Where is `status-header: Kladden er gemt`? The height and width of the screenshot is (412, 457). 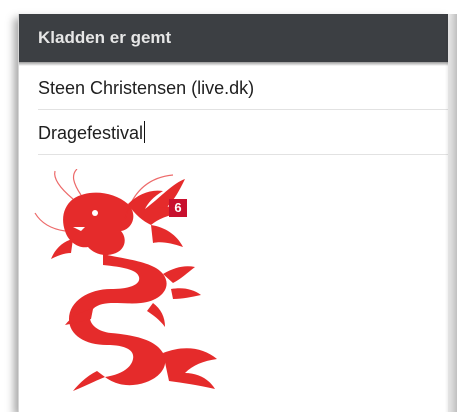
status-header: Kladden er gemt is located at coordinates (233, 38).